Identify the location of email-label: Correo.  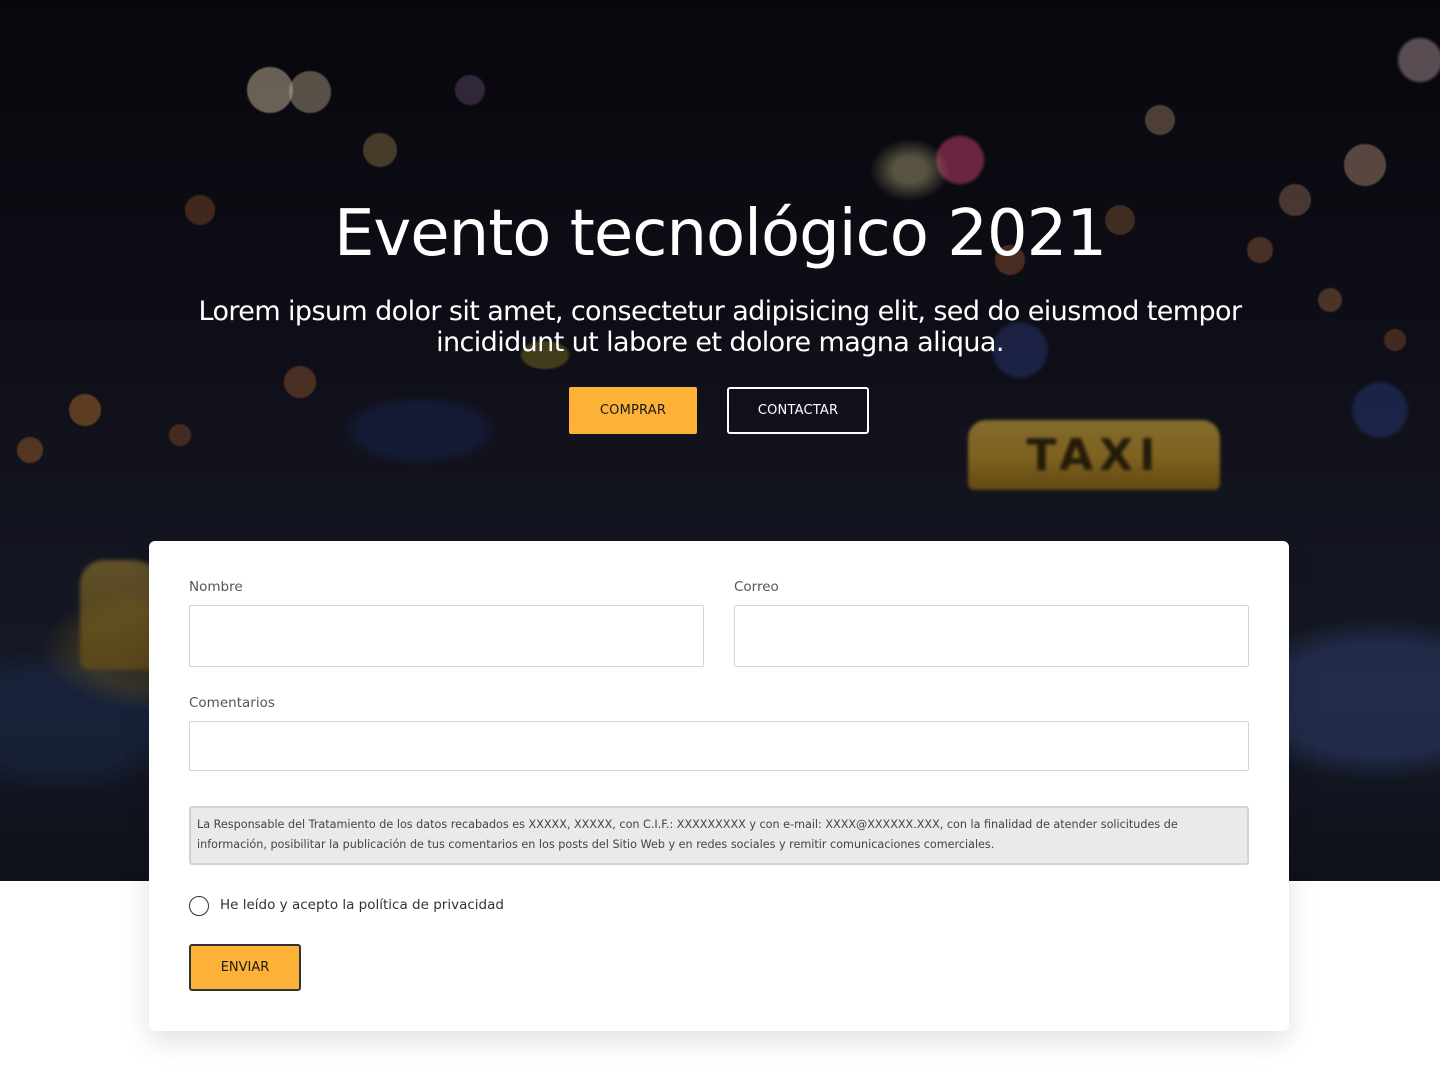
(756, 587).